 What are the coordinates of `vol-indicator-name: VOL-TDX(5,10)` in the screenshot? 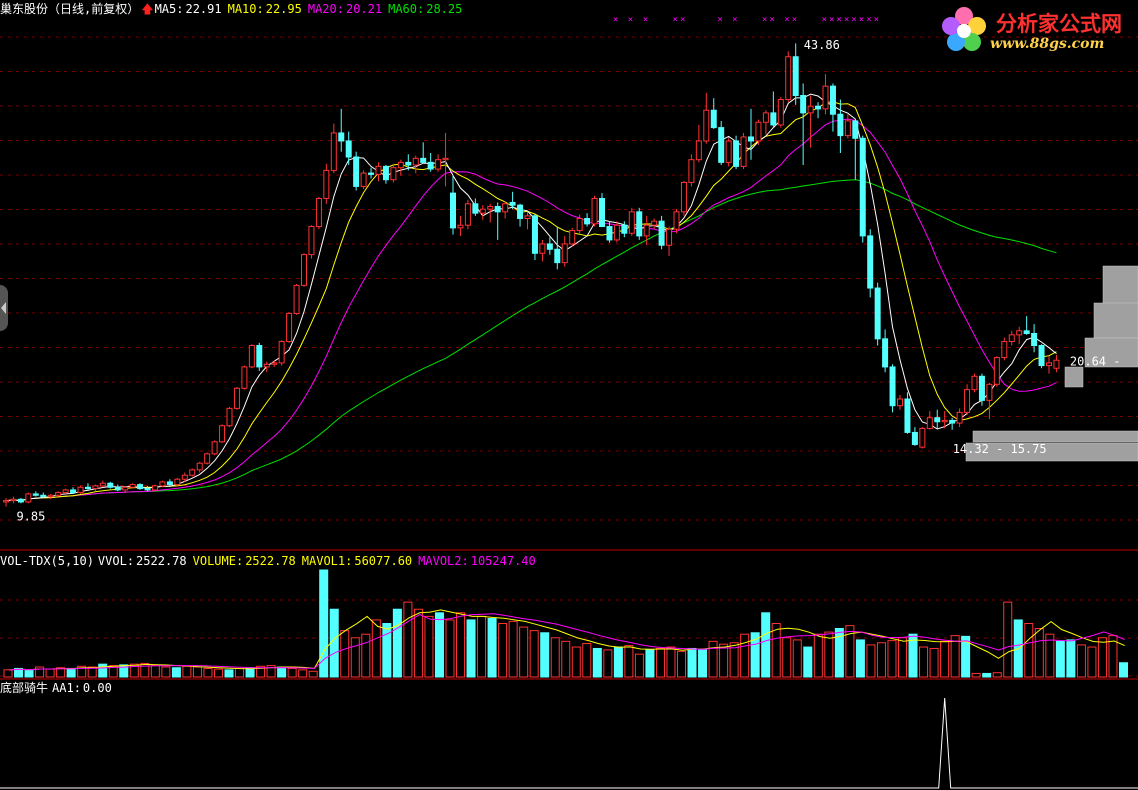 It's located at (47, 561).